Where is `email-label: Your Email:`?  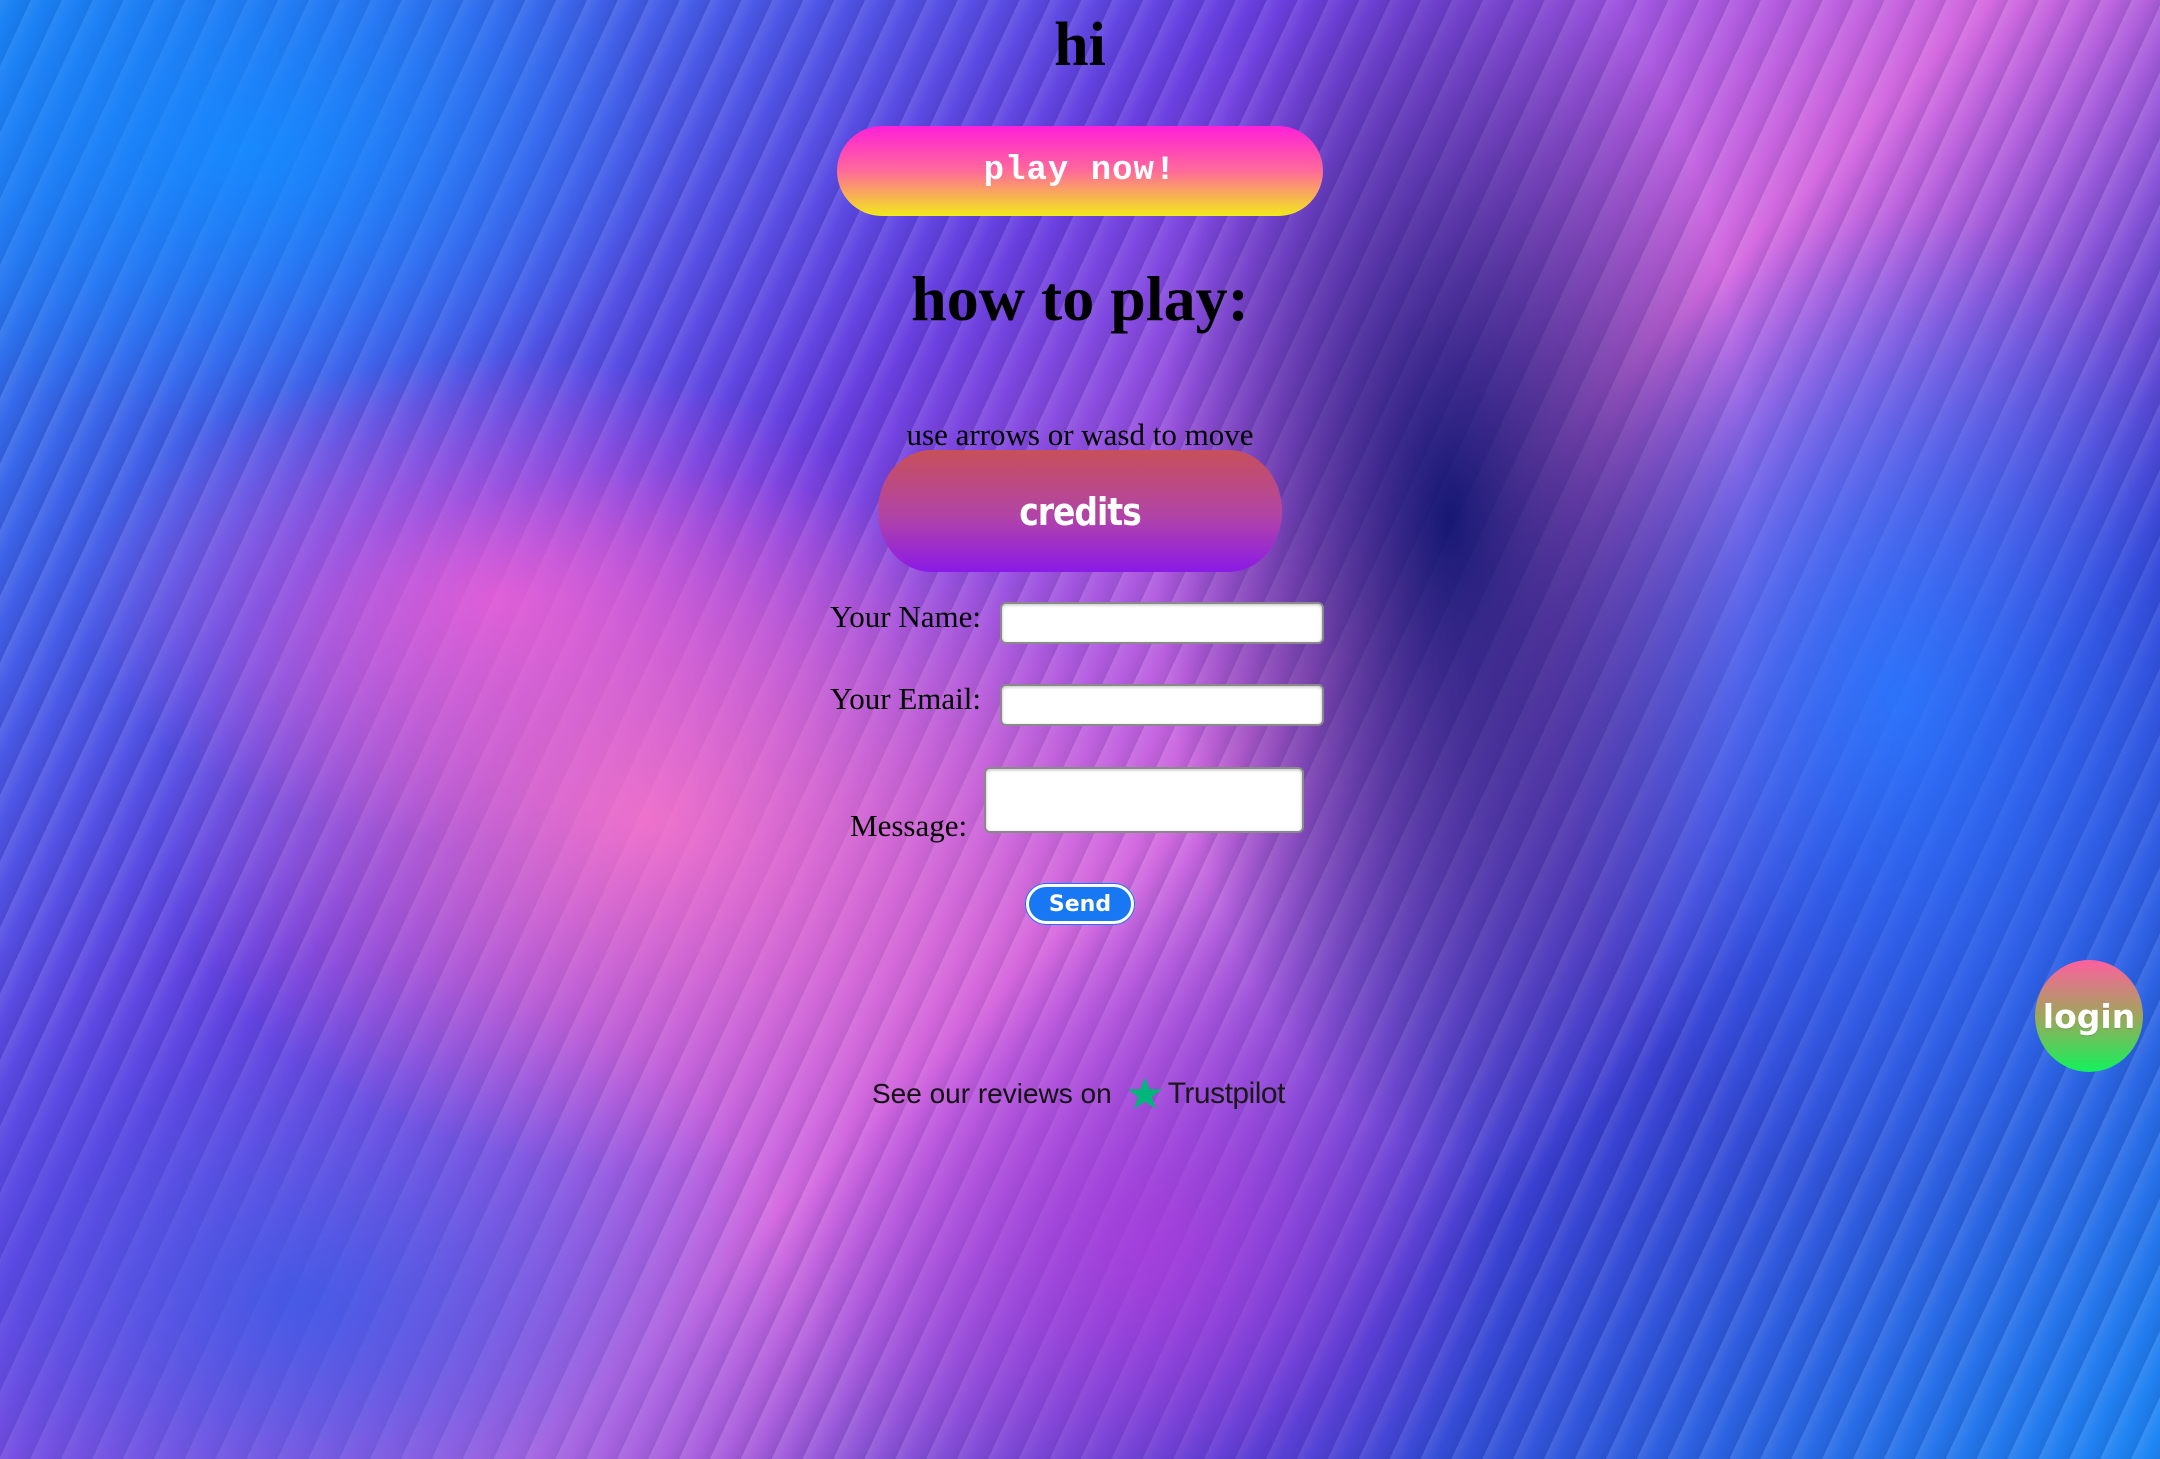
email-label: Your Email: is located at coordinates (906, 698).